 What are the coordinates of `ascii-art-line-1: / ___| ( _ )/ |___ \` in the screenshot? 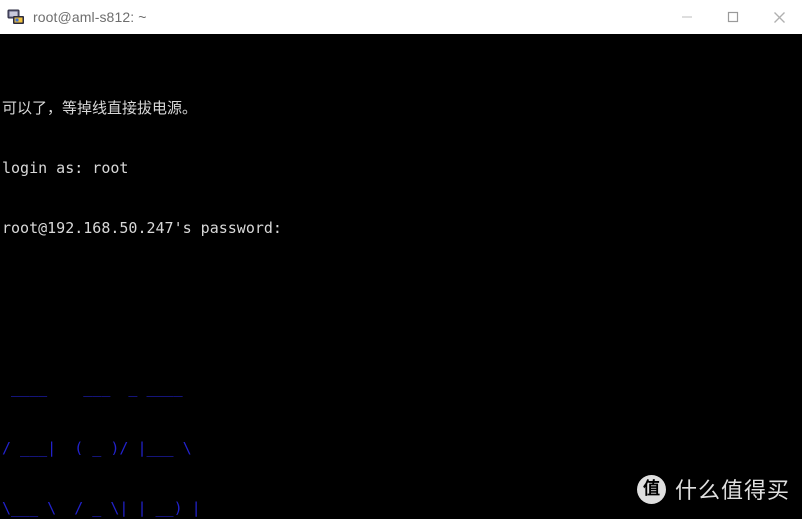 It's located at (101, 448).